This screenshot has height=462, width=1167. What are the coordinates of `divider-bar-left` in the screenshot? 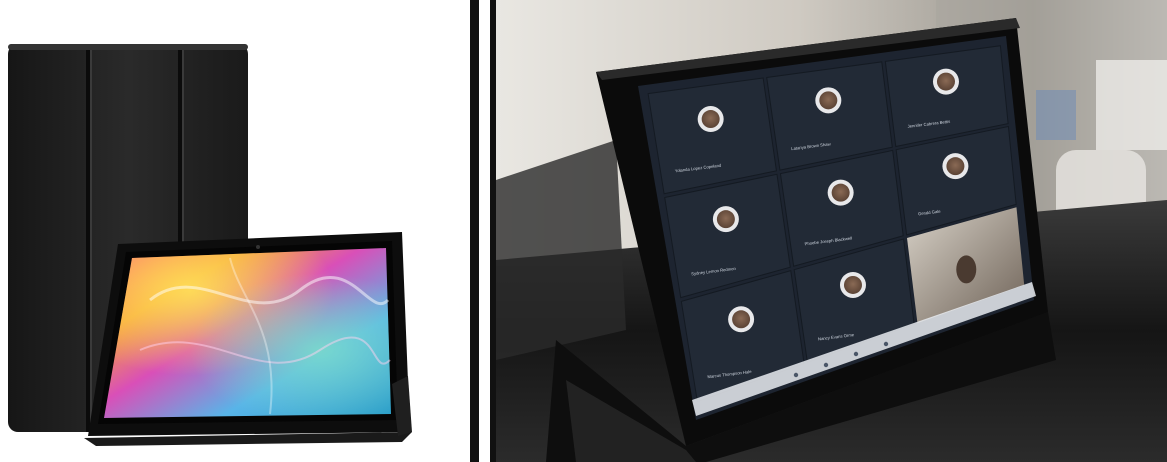 It's located at (474, 231).